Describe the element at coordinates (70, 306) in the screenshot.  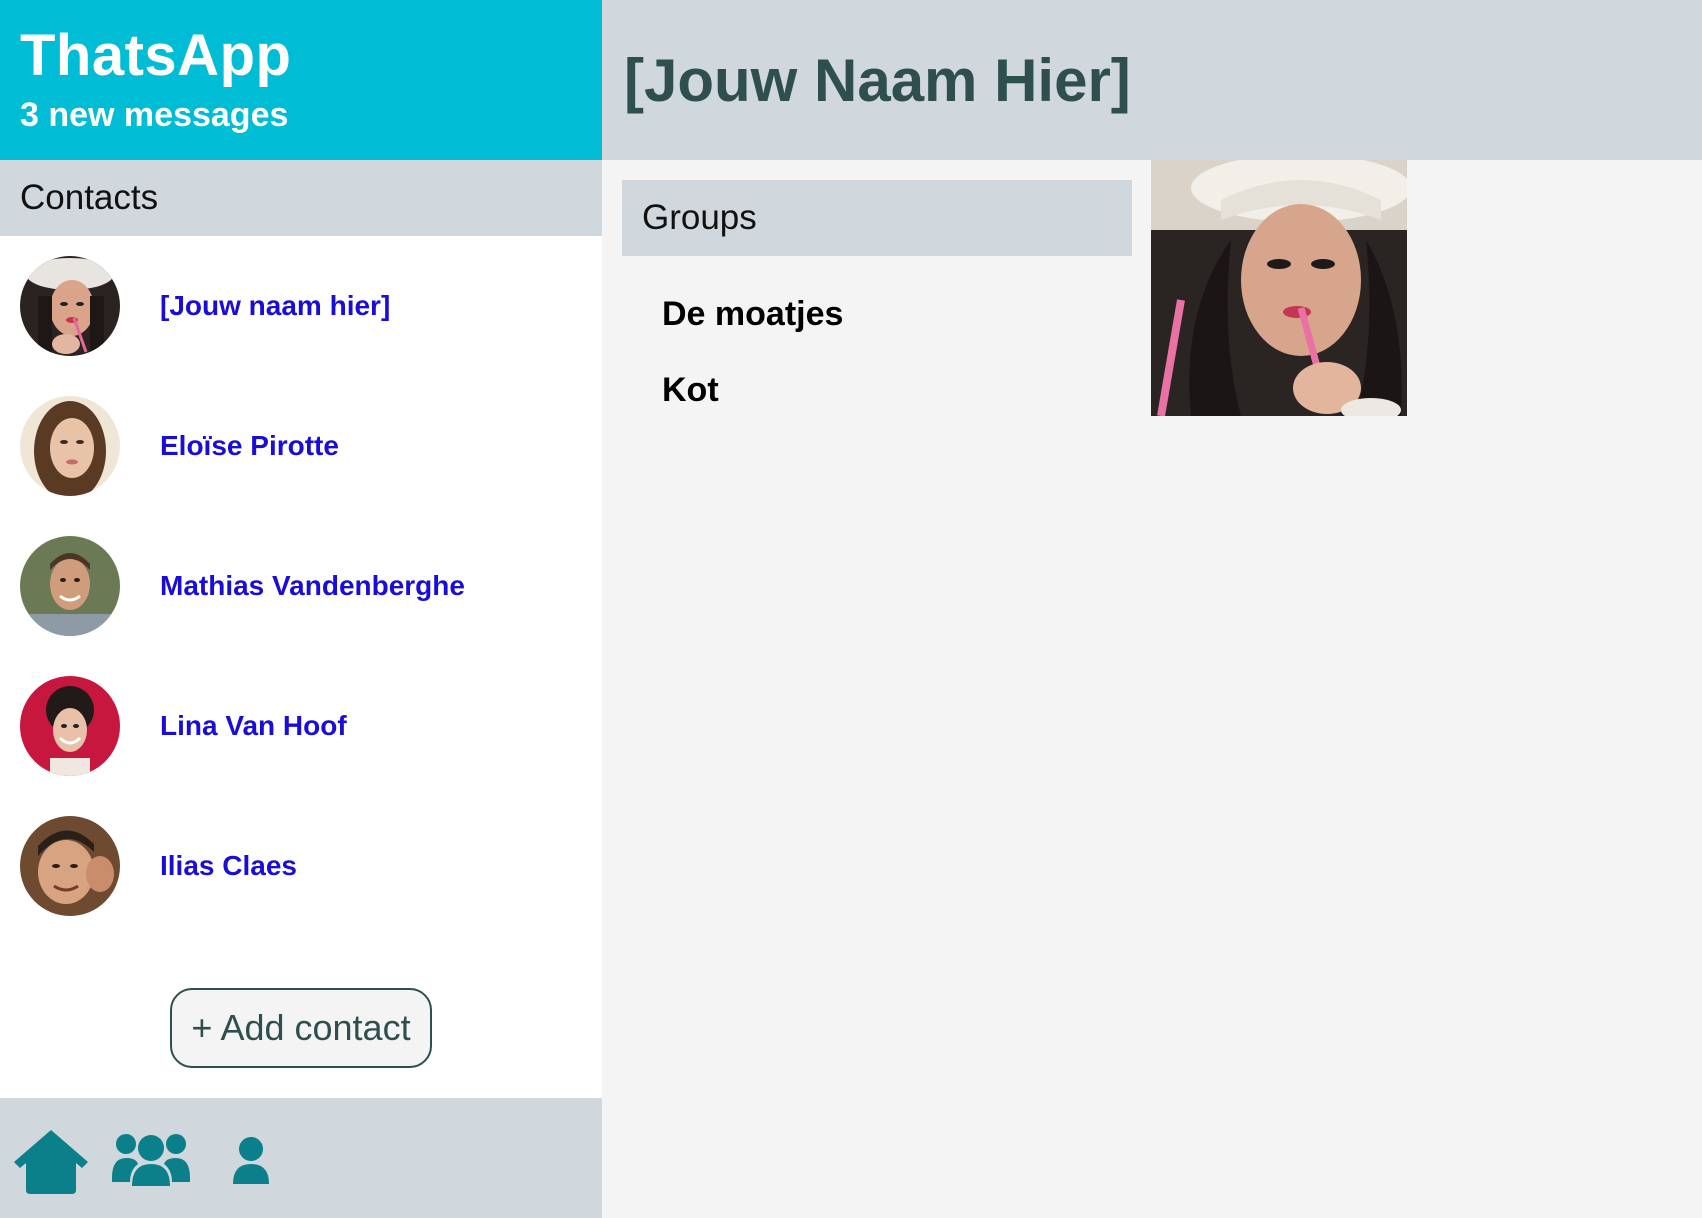
I see `woman-with-straw-avatar` at that location.